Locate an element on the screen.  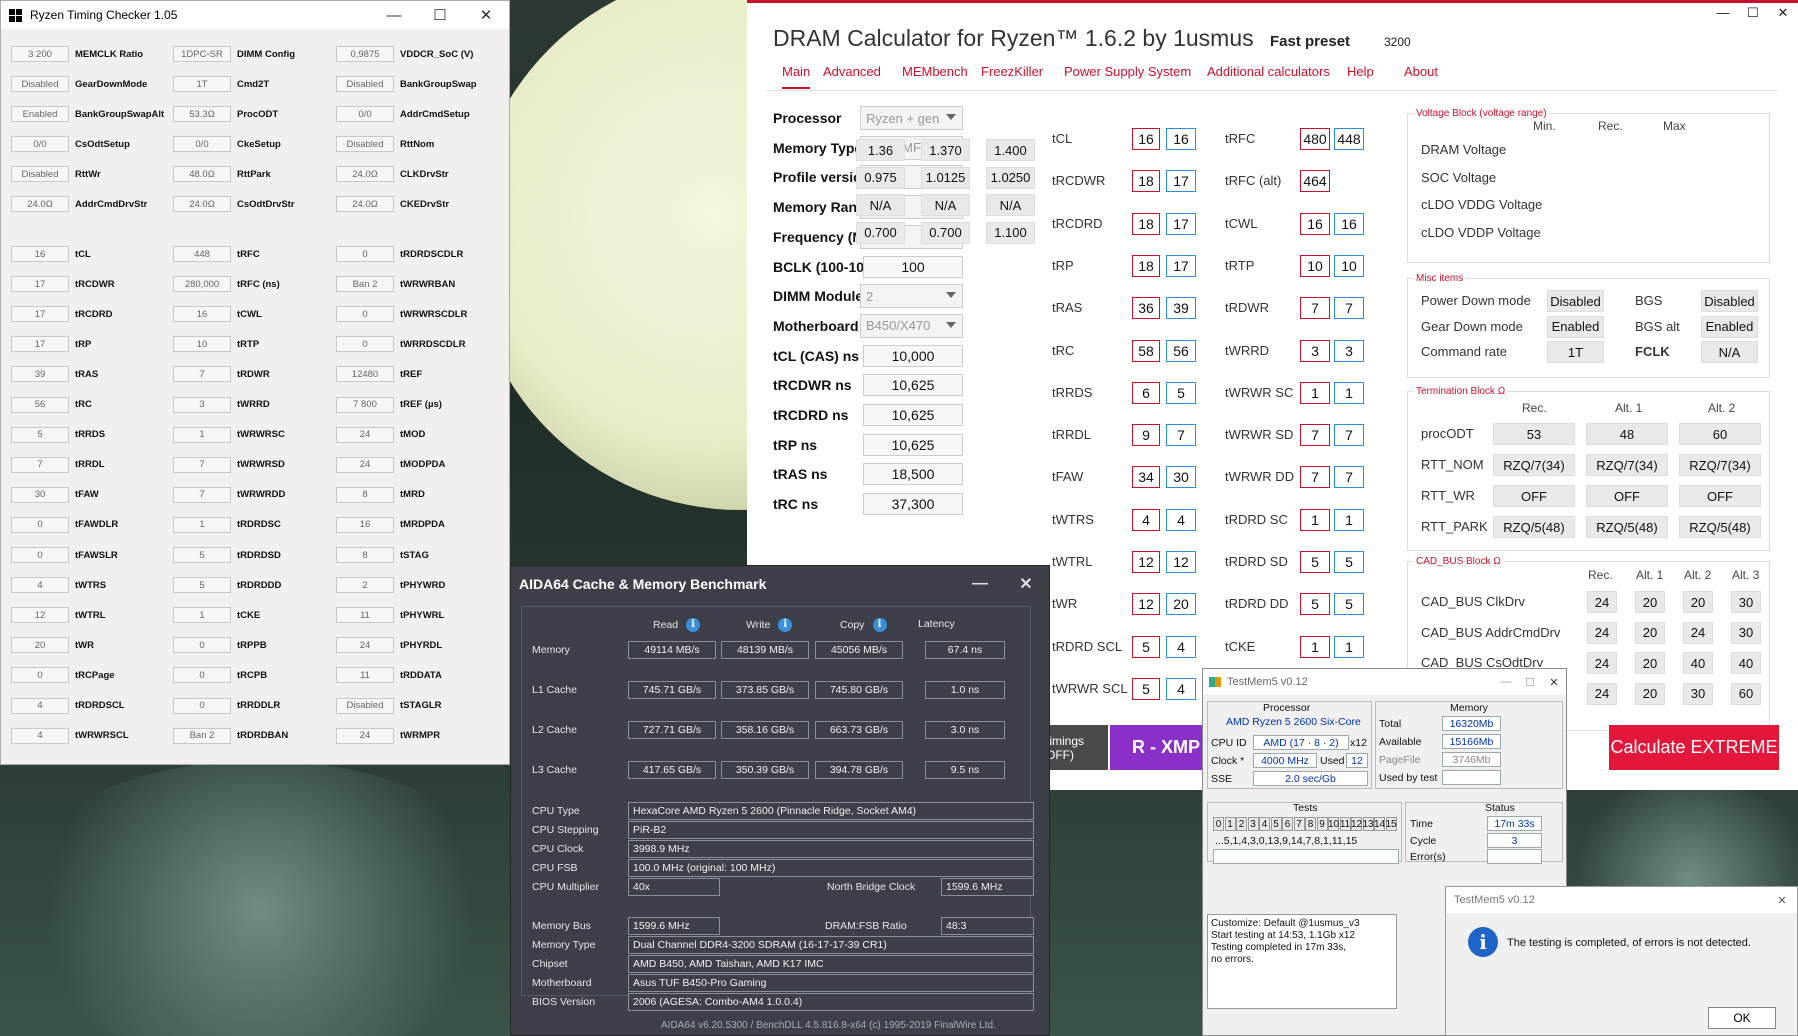
rtc-label: RttWr is located at coordinates (88, 174).